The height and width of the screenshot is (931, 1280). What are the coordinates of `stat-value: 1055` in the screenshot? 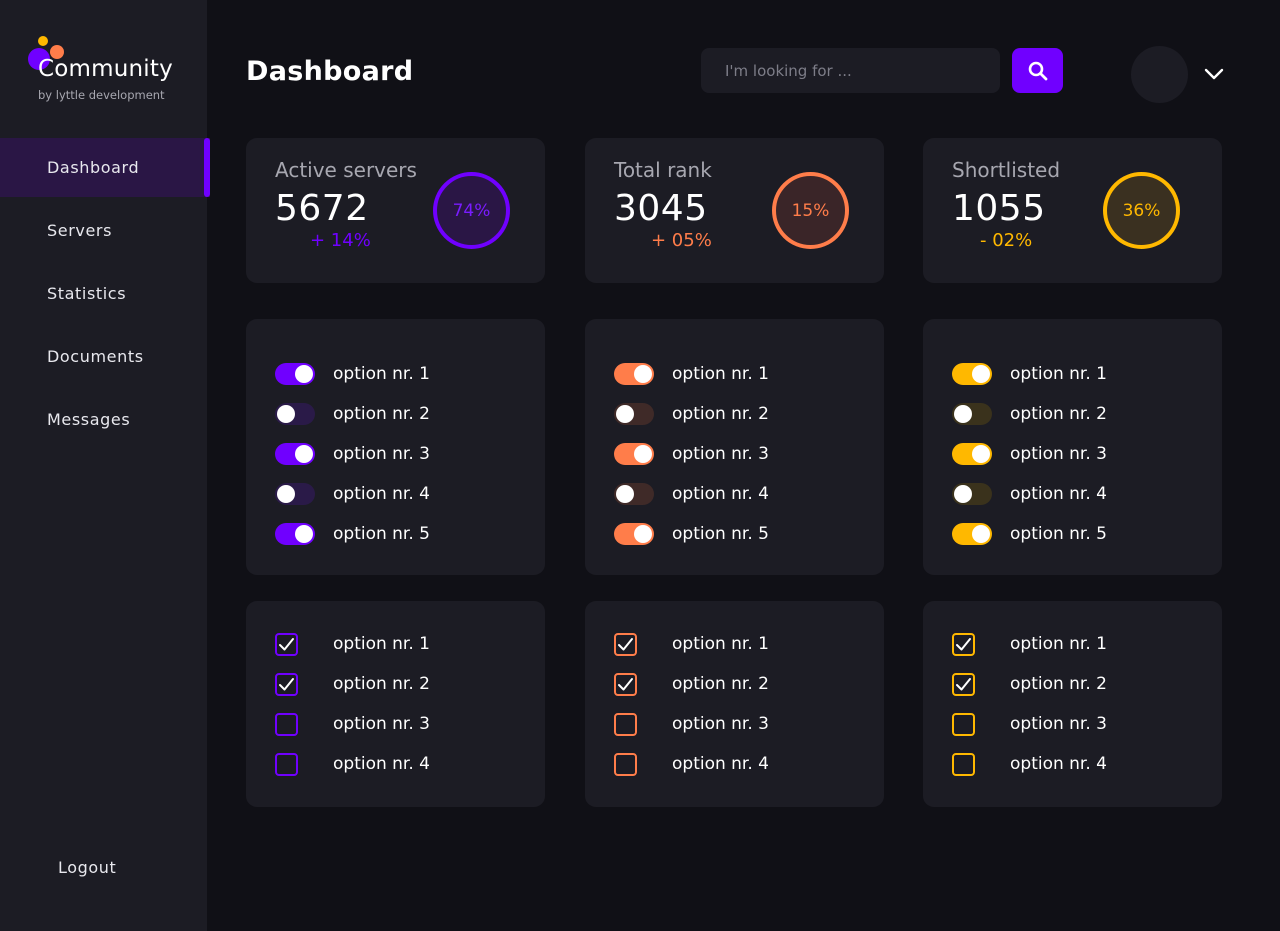 It's located at (999, 208).